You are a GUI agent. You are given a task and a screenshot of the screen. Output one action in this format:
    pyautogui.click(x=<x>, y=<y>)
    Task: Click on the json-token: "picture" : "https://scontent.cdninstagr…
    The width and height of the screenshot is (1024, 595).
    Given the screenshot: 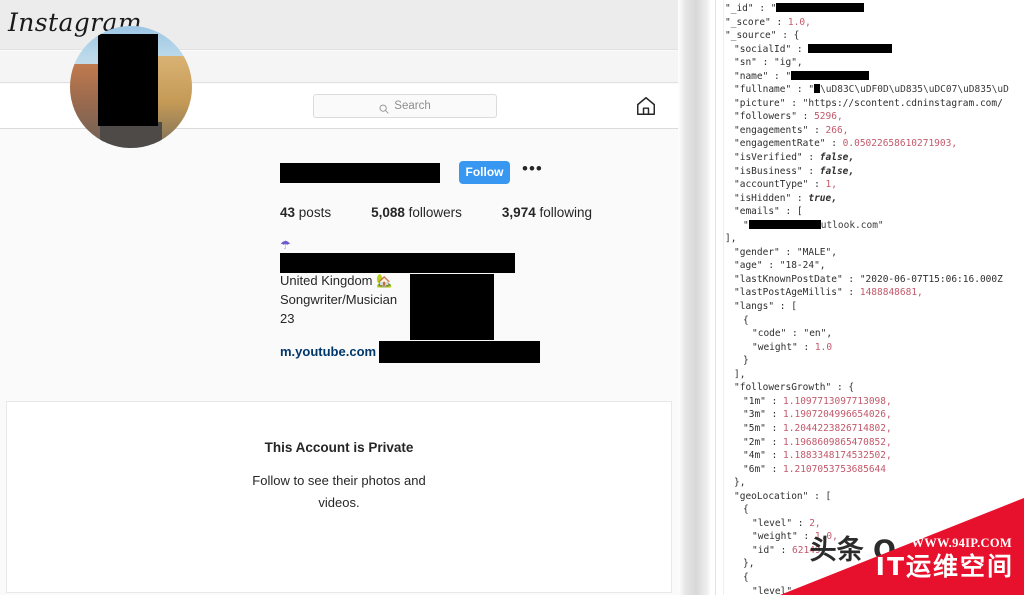 What is the action you would take?
    pyautogui.click(x=868, y=103)
    